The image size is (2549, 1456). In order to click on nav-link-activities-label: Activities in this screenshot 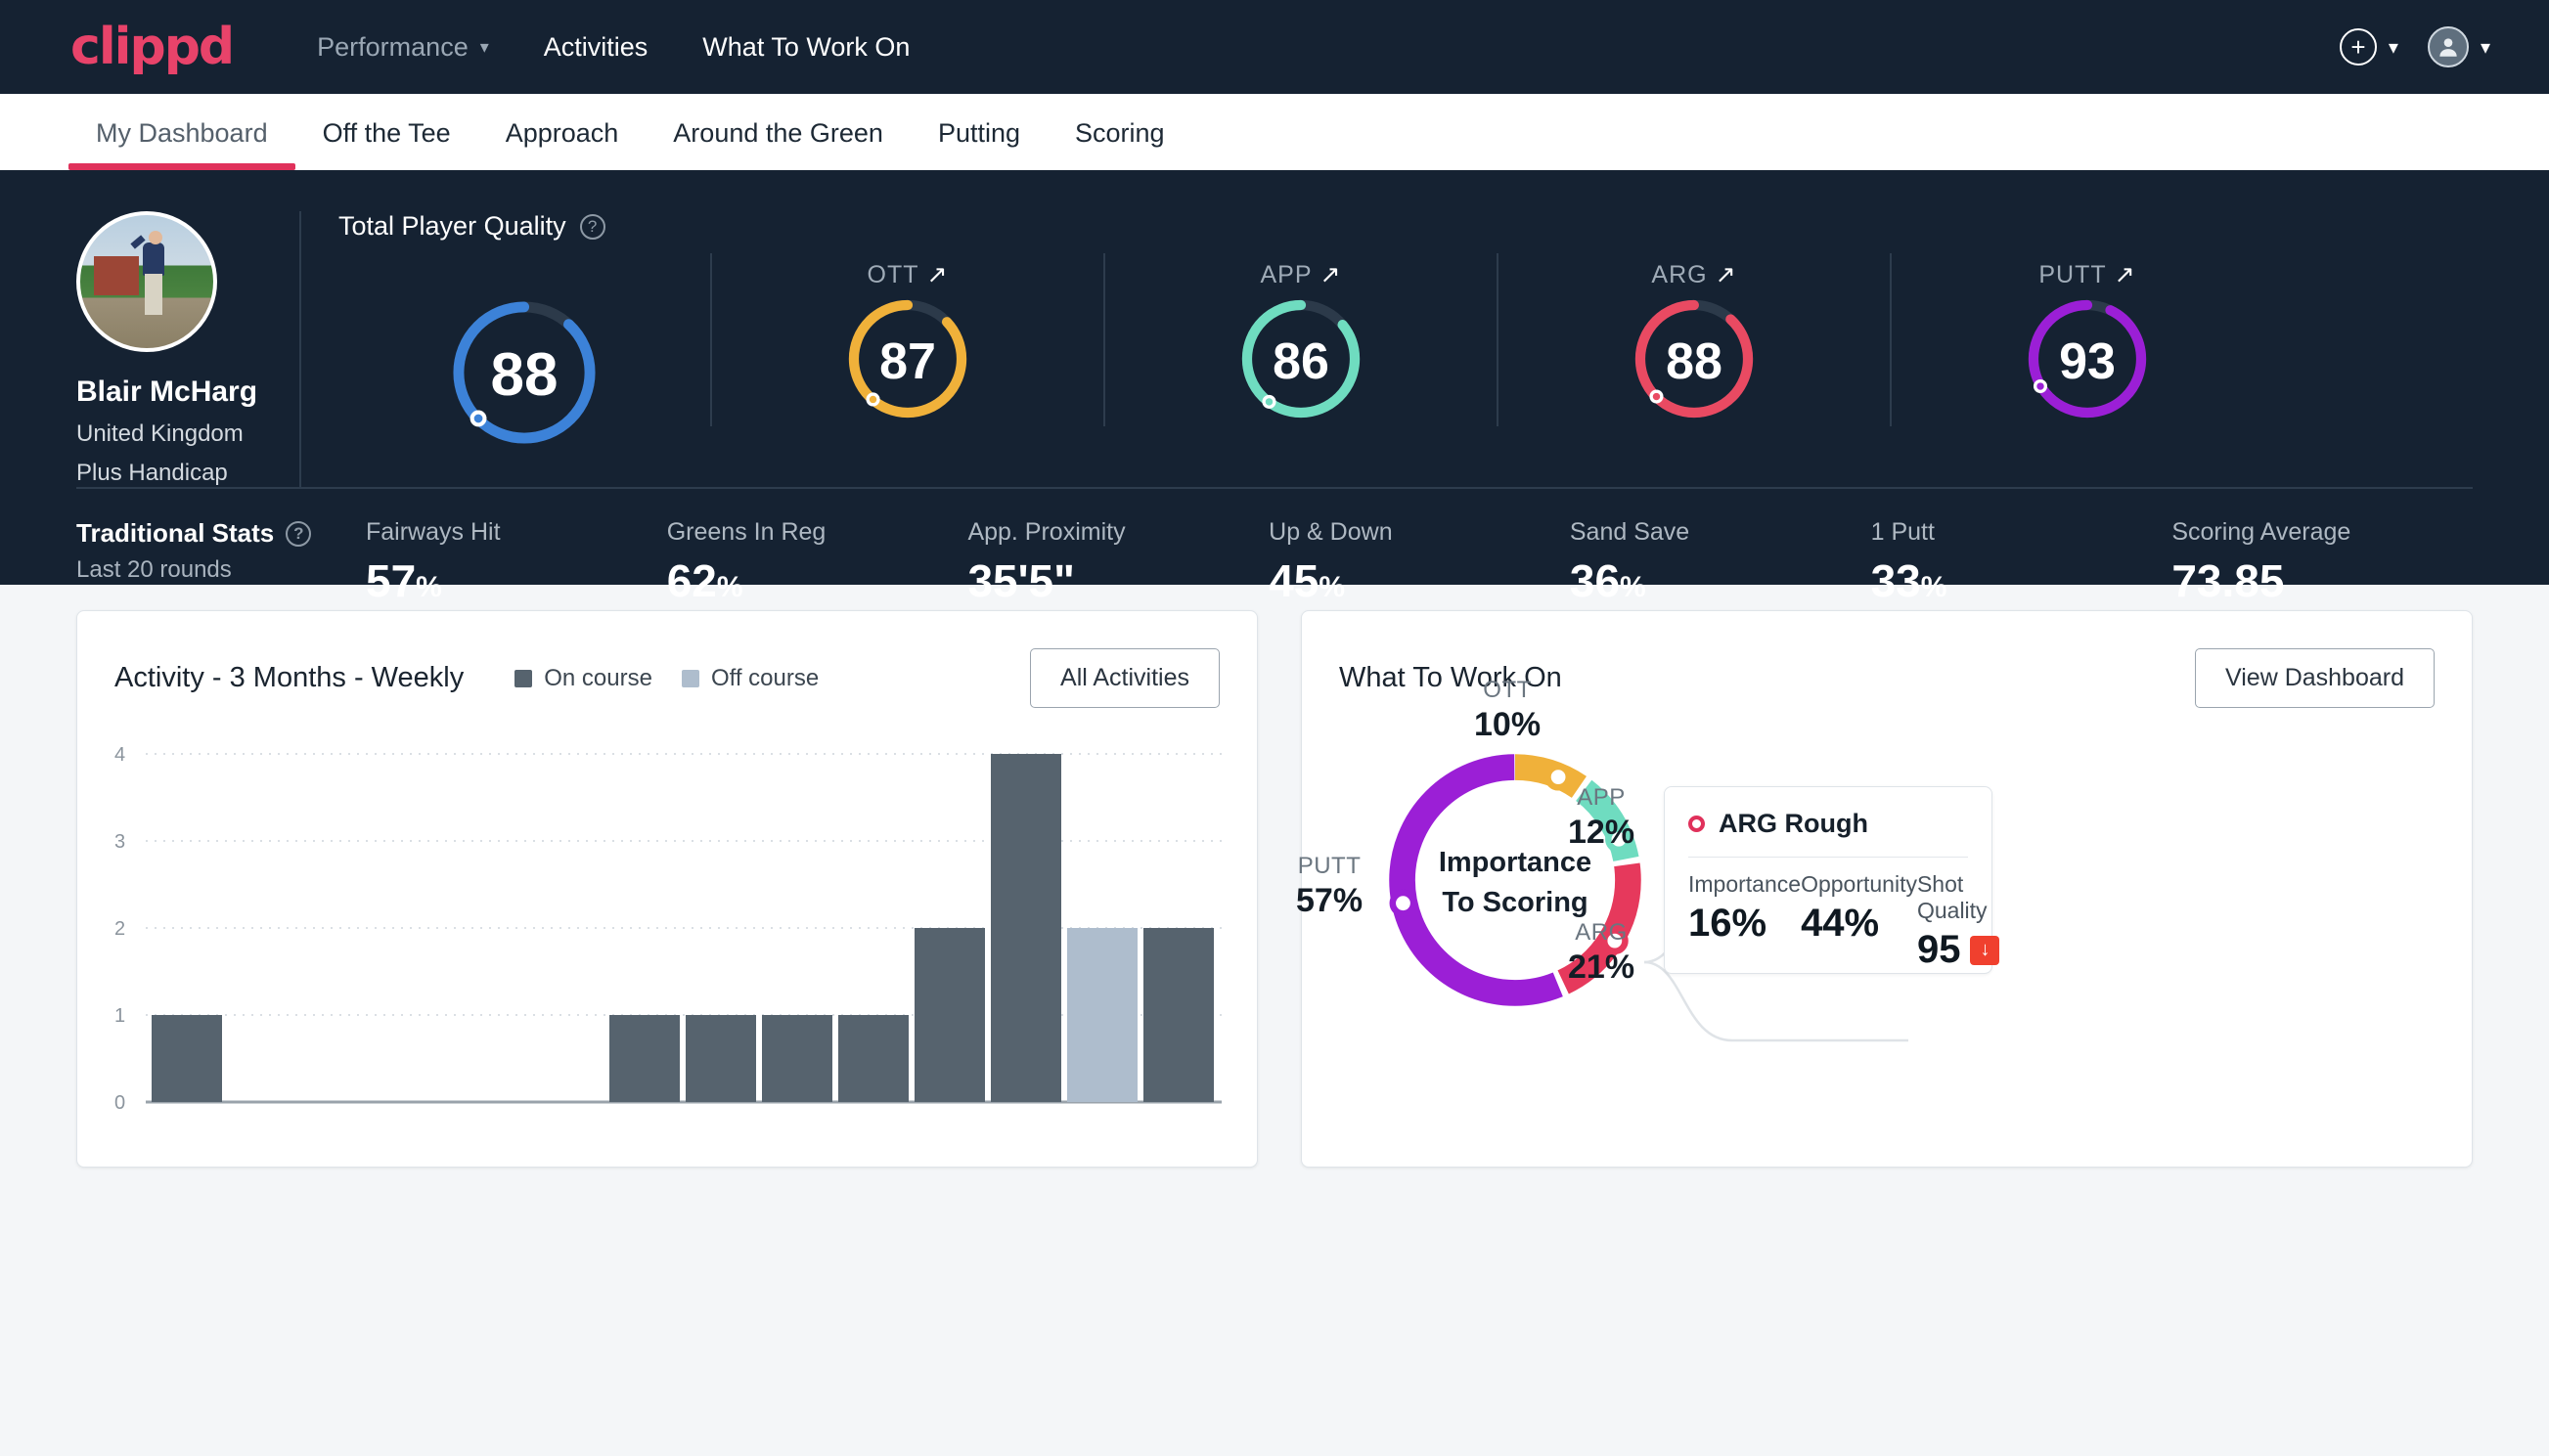, I will do `click(596, 46)`.